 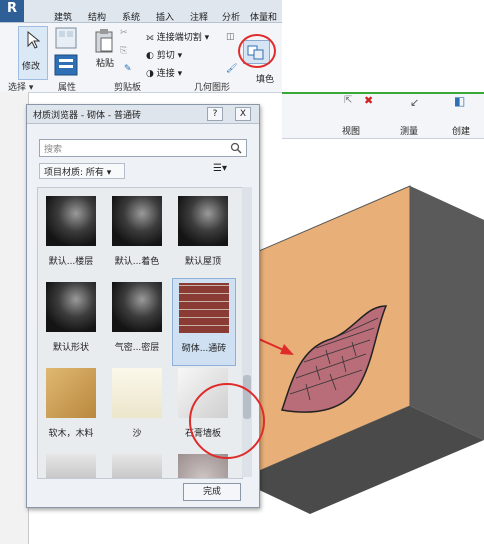 What do you see at coordinates (143, 148) in the screenshot?
I see `search-input: 搜索` at bounding box center [143, 148].